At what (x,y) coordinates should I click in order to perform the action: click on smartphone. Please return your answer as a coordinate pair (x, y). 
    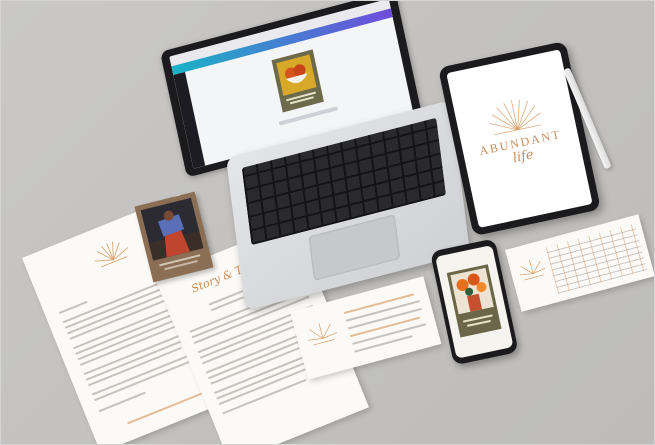
    Looking at the image, I should click on (474, 302).